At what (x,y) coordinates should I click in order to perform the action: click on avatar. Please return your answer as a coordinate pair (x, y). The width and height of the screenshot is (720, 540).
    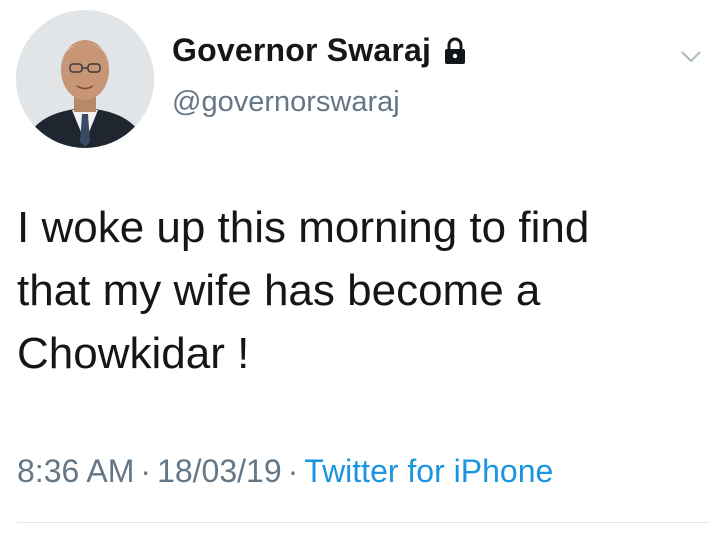
    Looking at the image, I should click on (85, 79).